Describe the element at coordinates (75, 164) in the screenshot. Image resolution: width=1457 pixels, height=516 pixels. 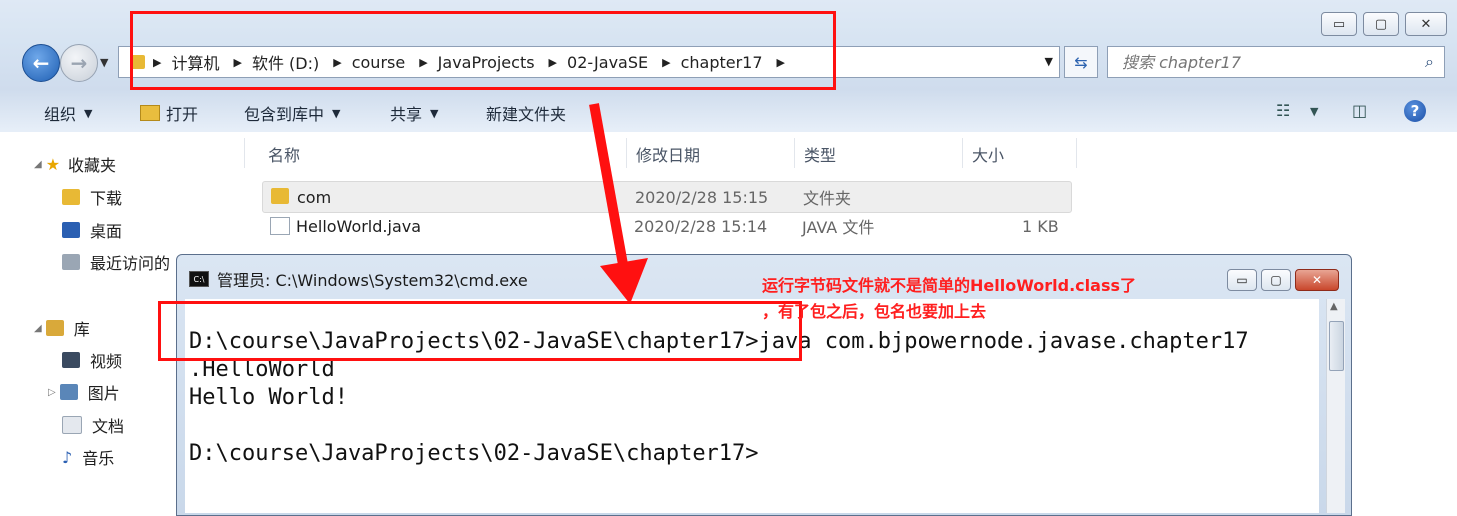
I see `sidebar-item-favorites: ◢ ★ 收藏夹` at that location.